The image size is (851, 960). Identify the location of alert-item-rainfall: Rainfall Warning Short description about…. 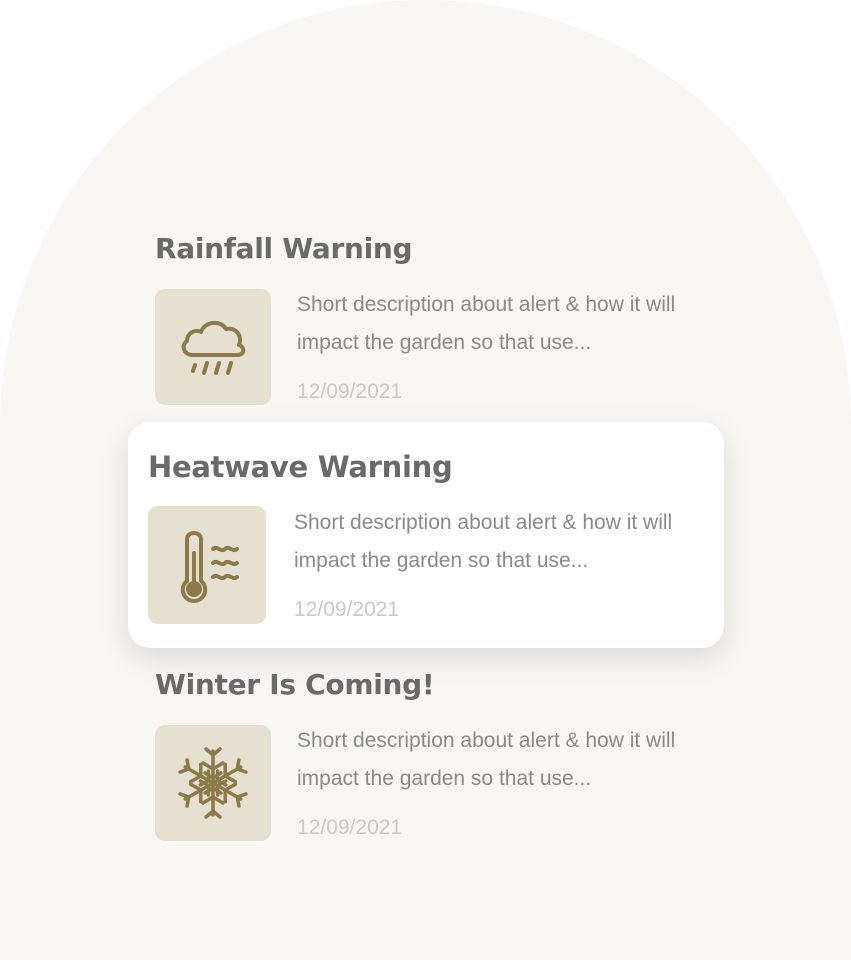
(435, 322).